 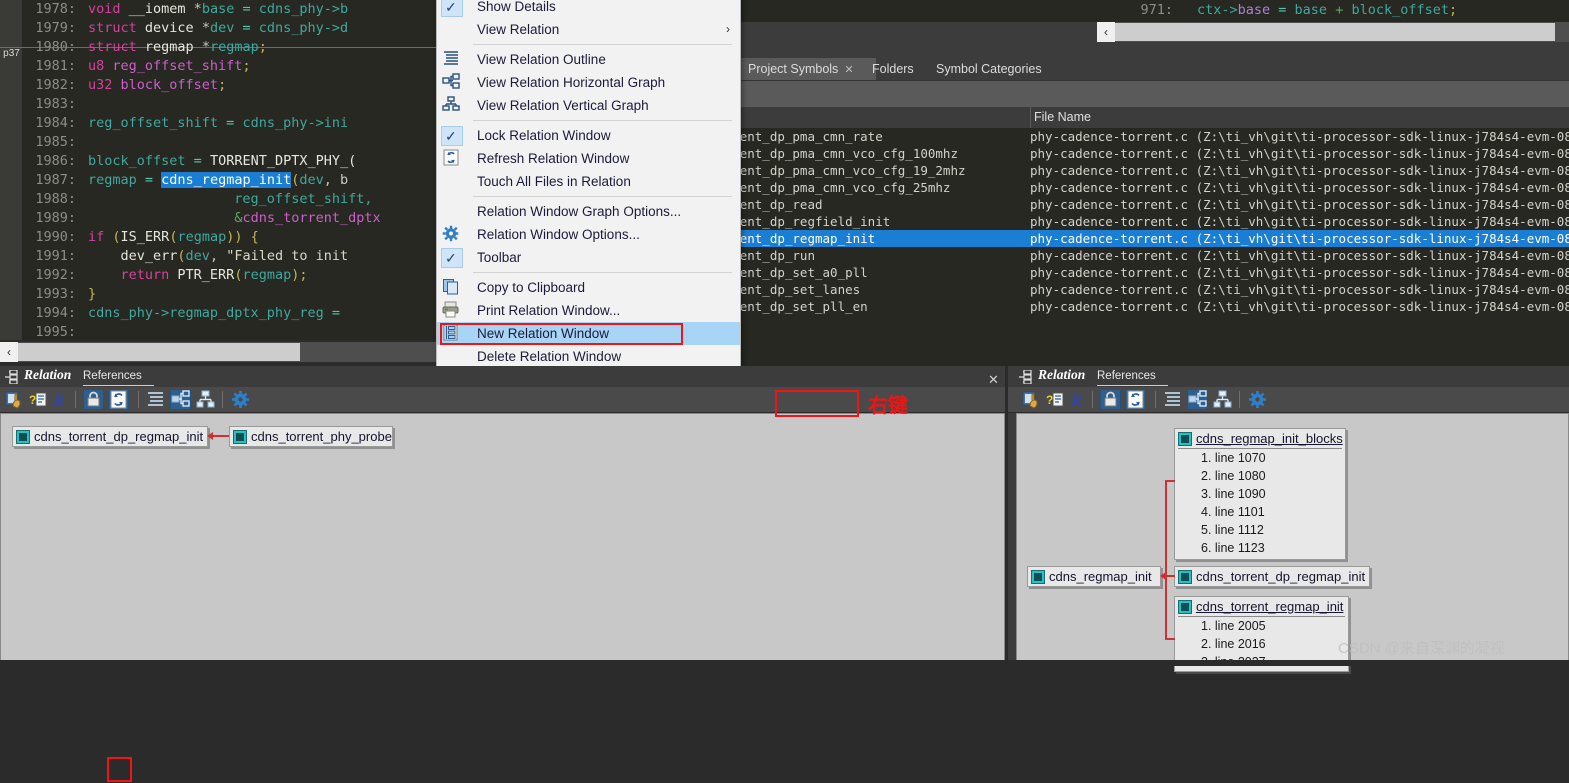 I want to click on code-line-text: reg_offset_shift,, so click(x=230, y=199).